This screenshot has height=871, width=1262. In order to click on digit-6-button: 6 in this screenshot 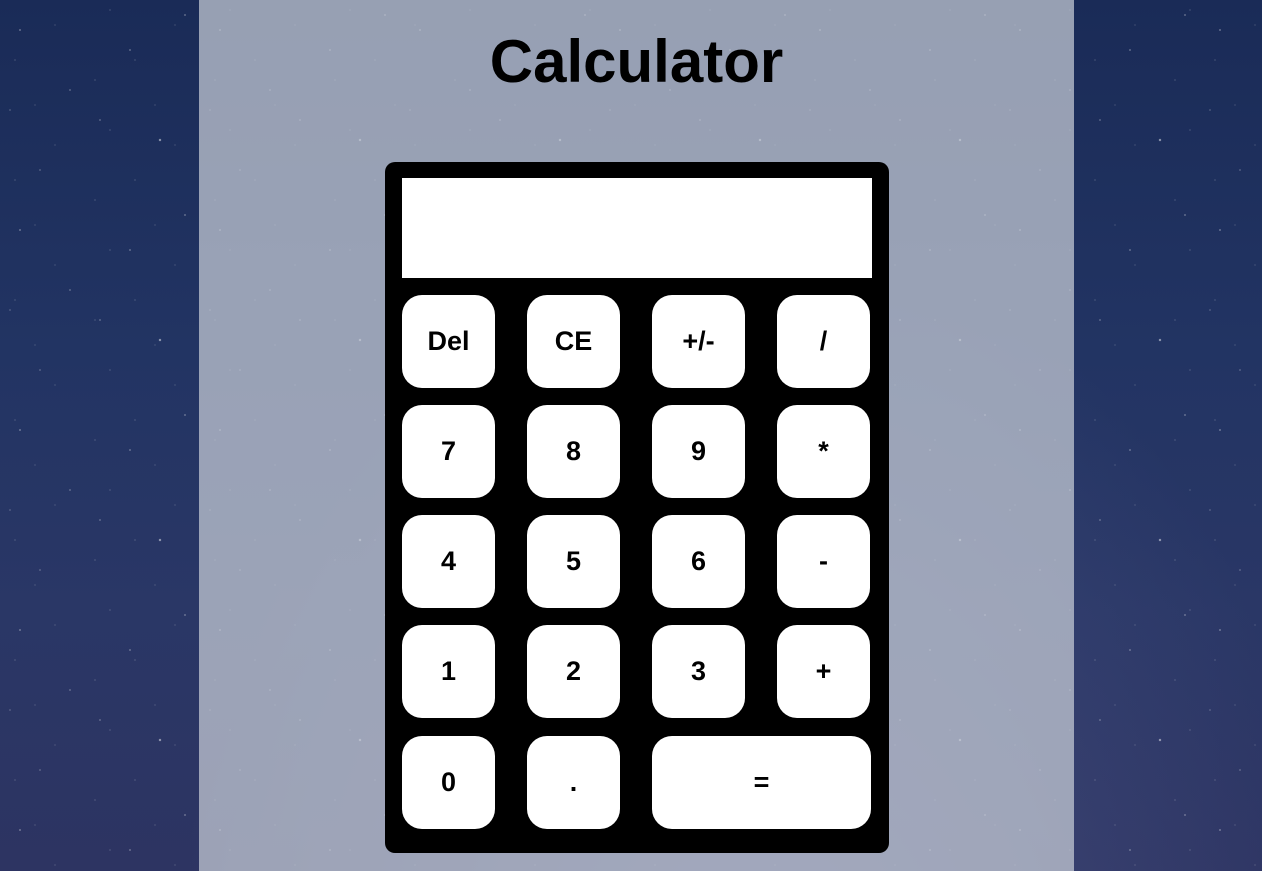, I will do `click(698, 561)`.